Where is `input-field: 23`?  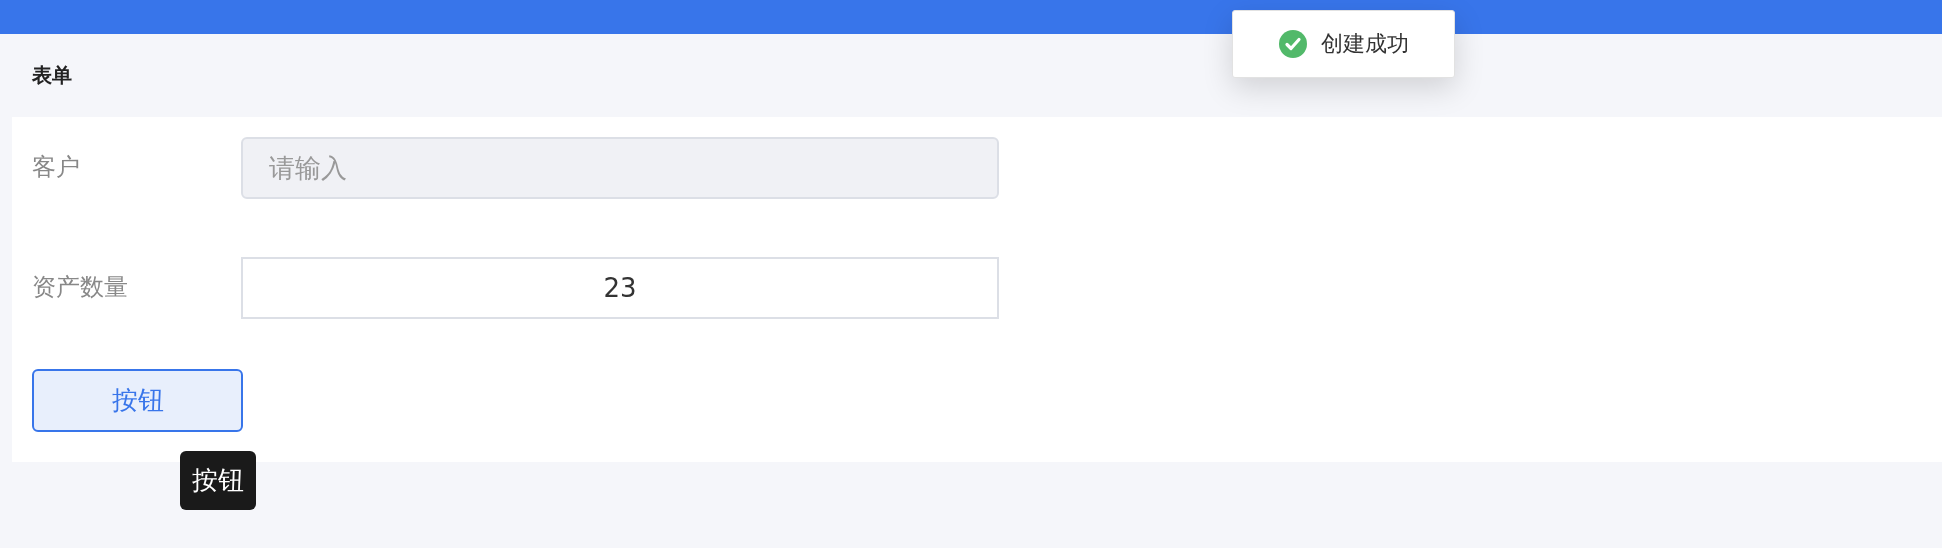
input-field: 23 is located at coordinates (620, 288).